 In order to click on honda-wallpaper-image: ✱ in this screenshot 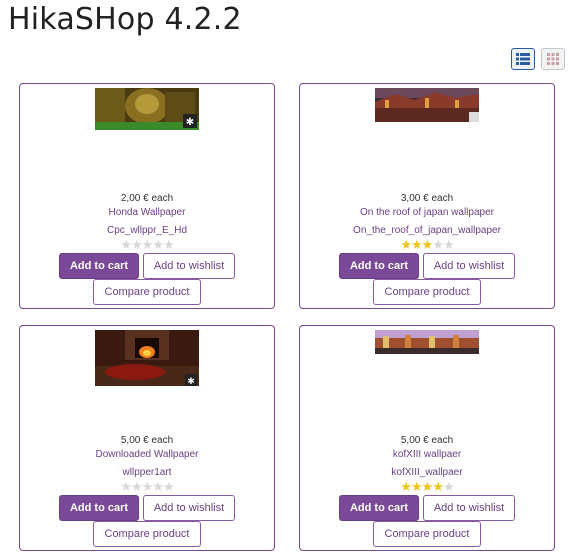, I will do `click(147, 109)`.